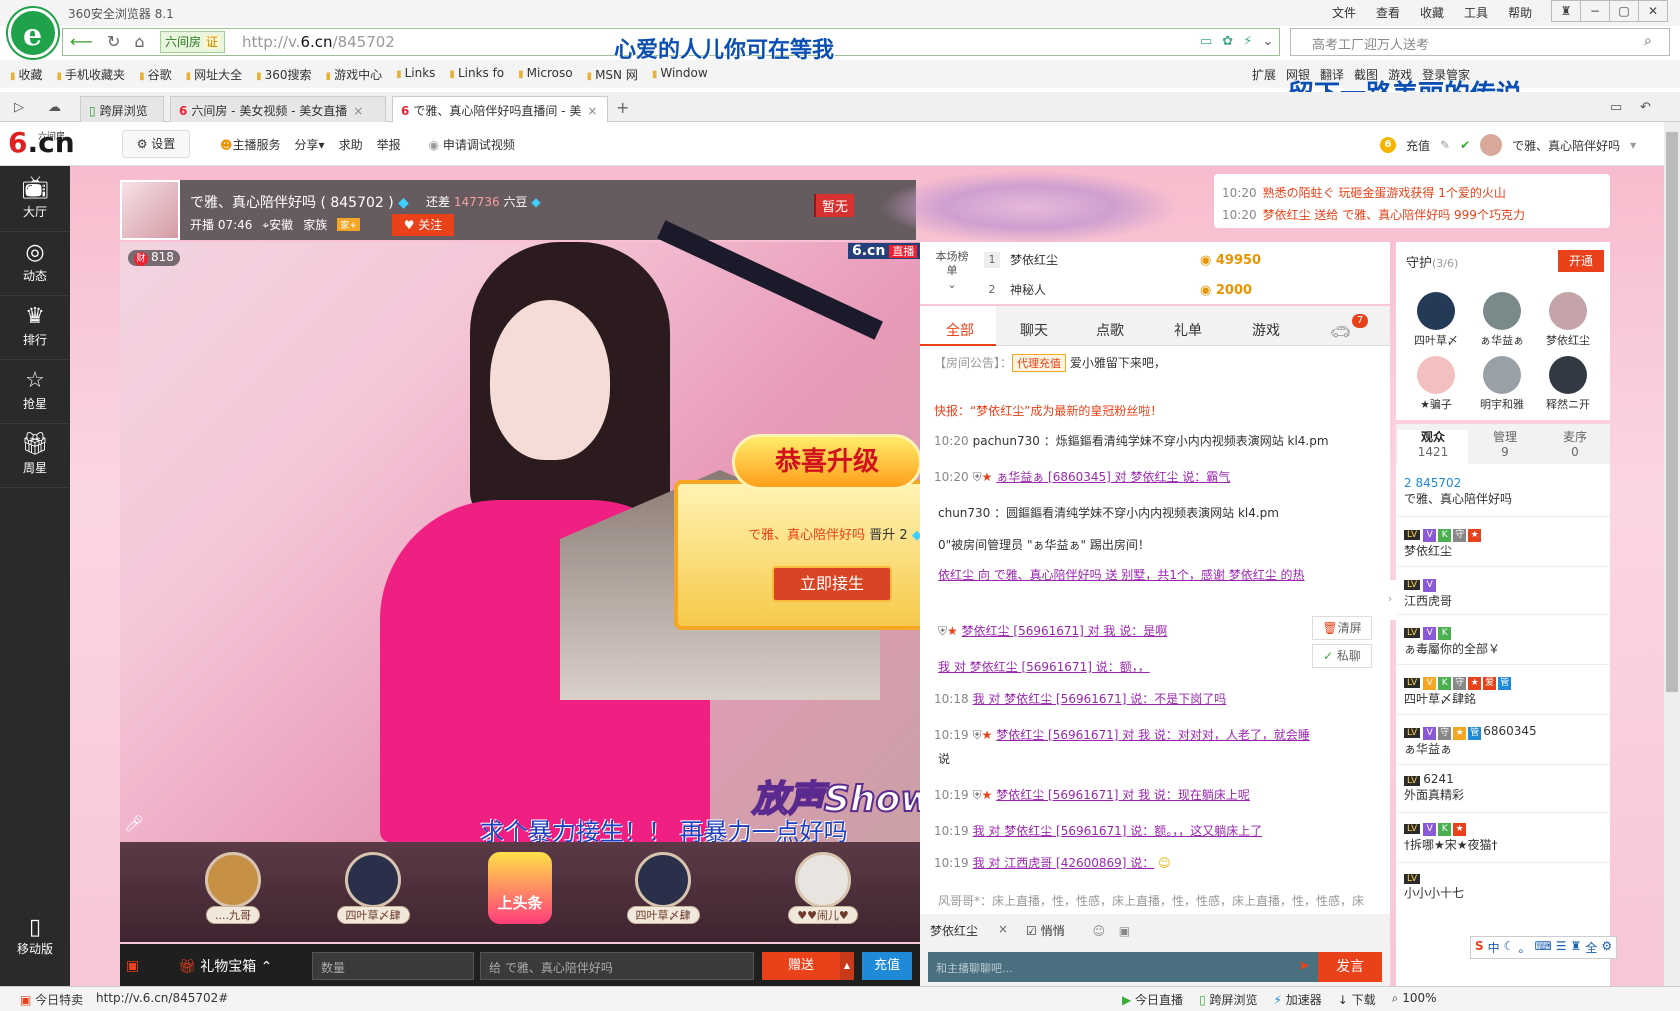 The height and width of the screenshot is (1011, 1680). What do you see at coordinates (278, 109) in the screenshot?
I see `tab-6cn-home: 6 六间房 - 美女视频 - 美女直播 ×` at bounding box center [278, 109].